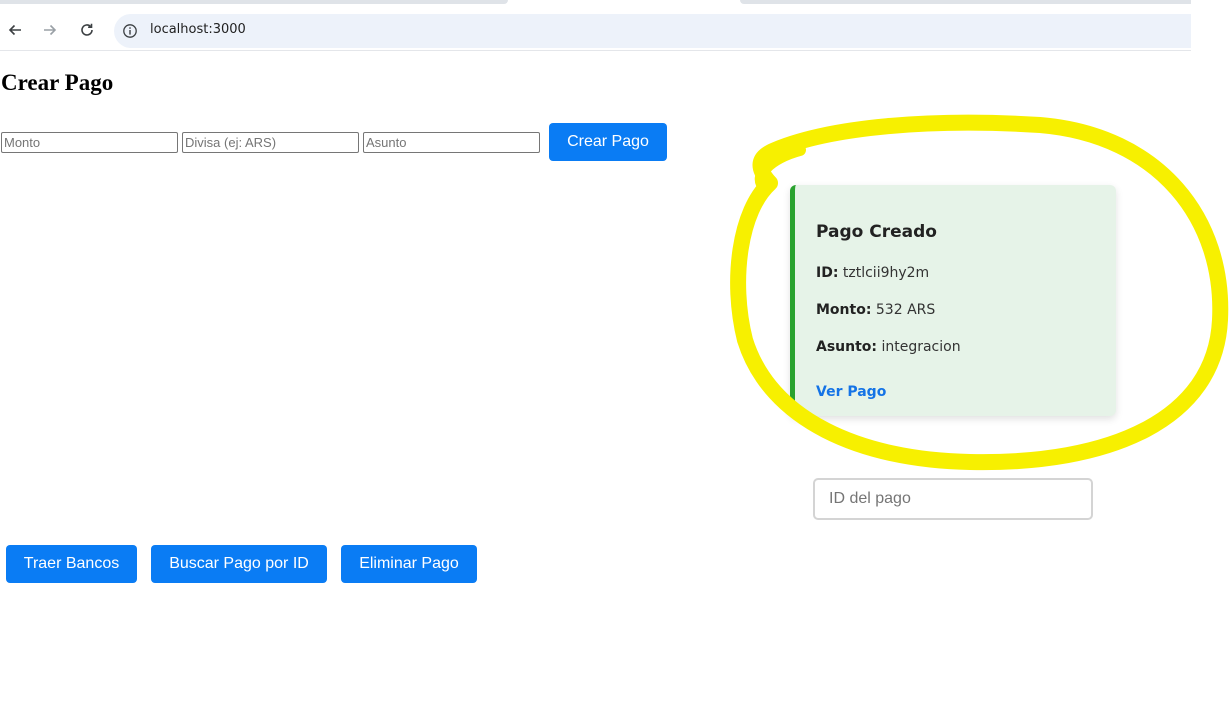  What do you see at coordinates (652, 31) in the screenshot?
I see `address-bar: localhost:3000` at bounding box center [652, 31].